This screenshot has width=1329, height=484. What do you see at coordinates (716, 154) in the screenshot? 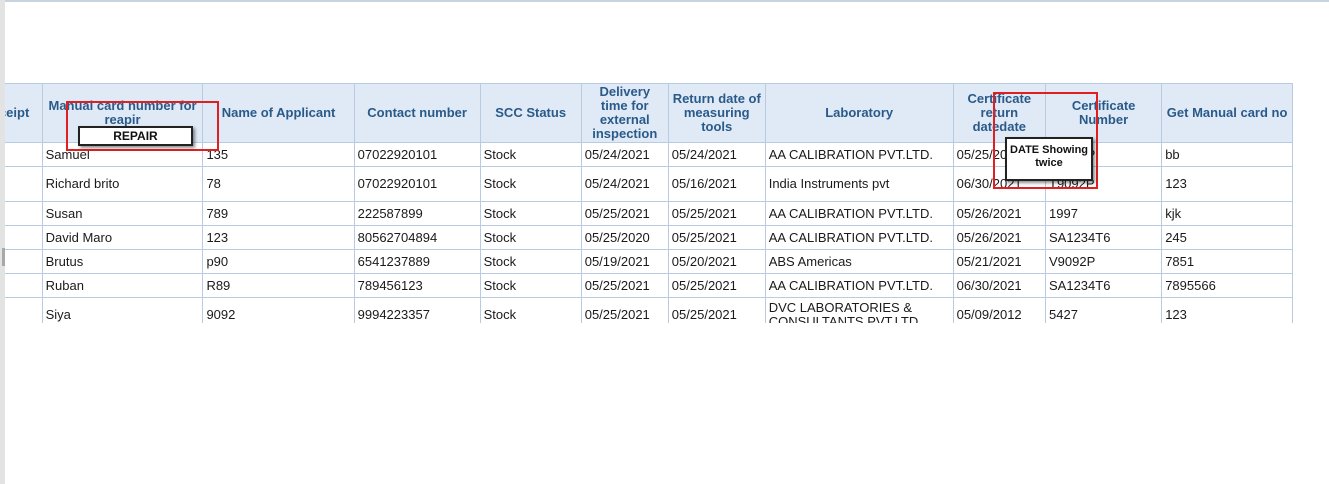
I see `cell-return-date: 05/24/2021` at bounding box center [716, 154].